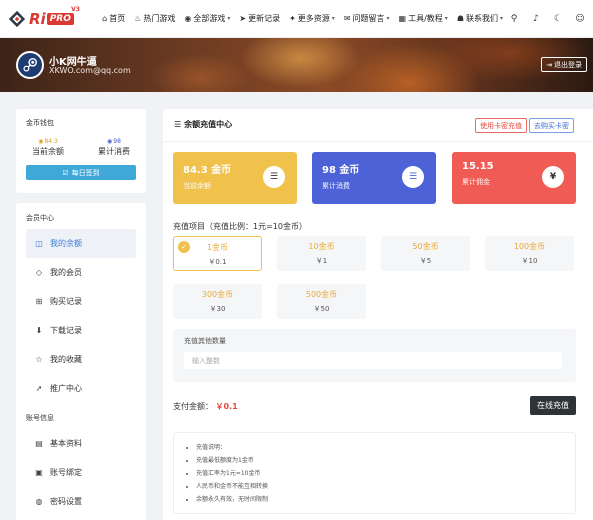  I want to click on contact-icon: ☗, so click(460, 18).